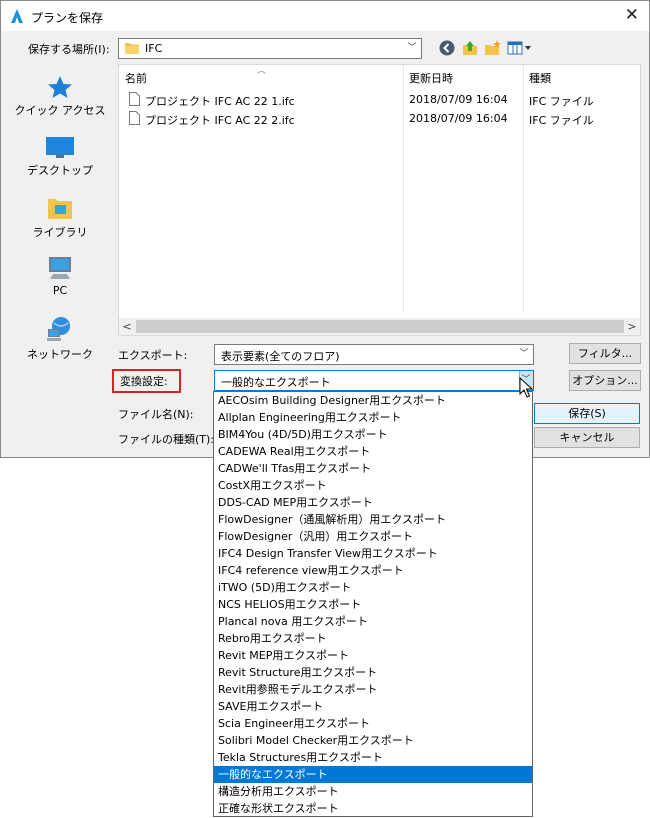  I want to click on place-label: ネットワーク, so click(60, 354).